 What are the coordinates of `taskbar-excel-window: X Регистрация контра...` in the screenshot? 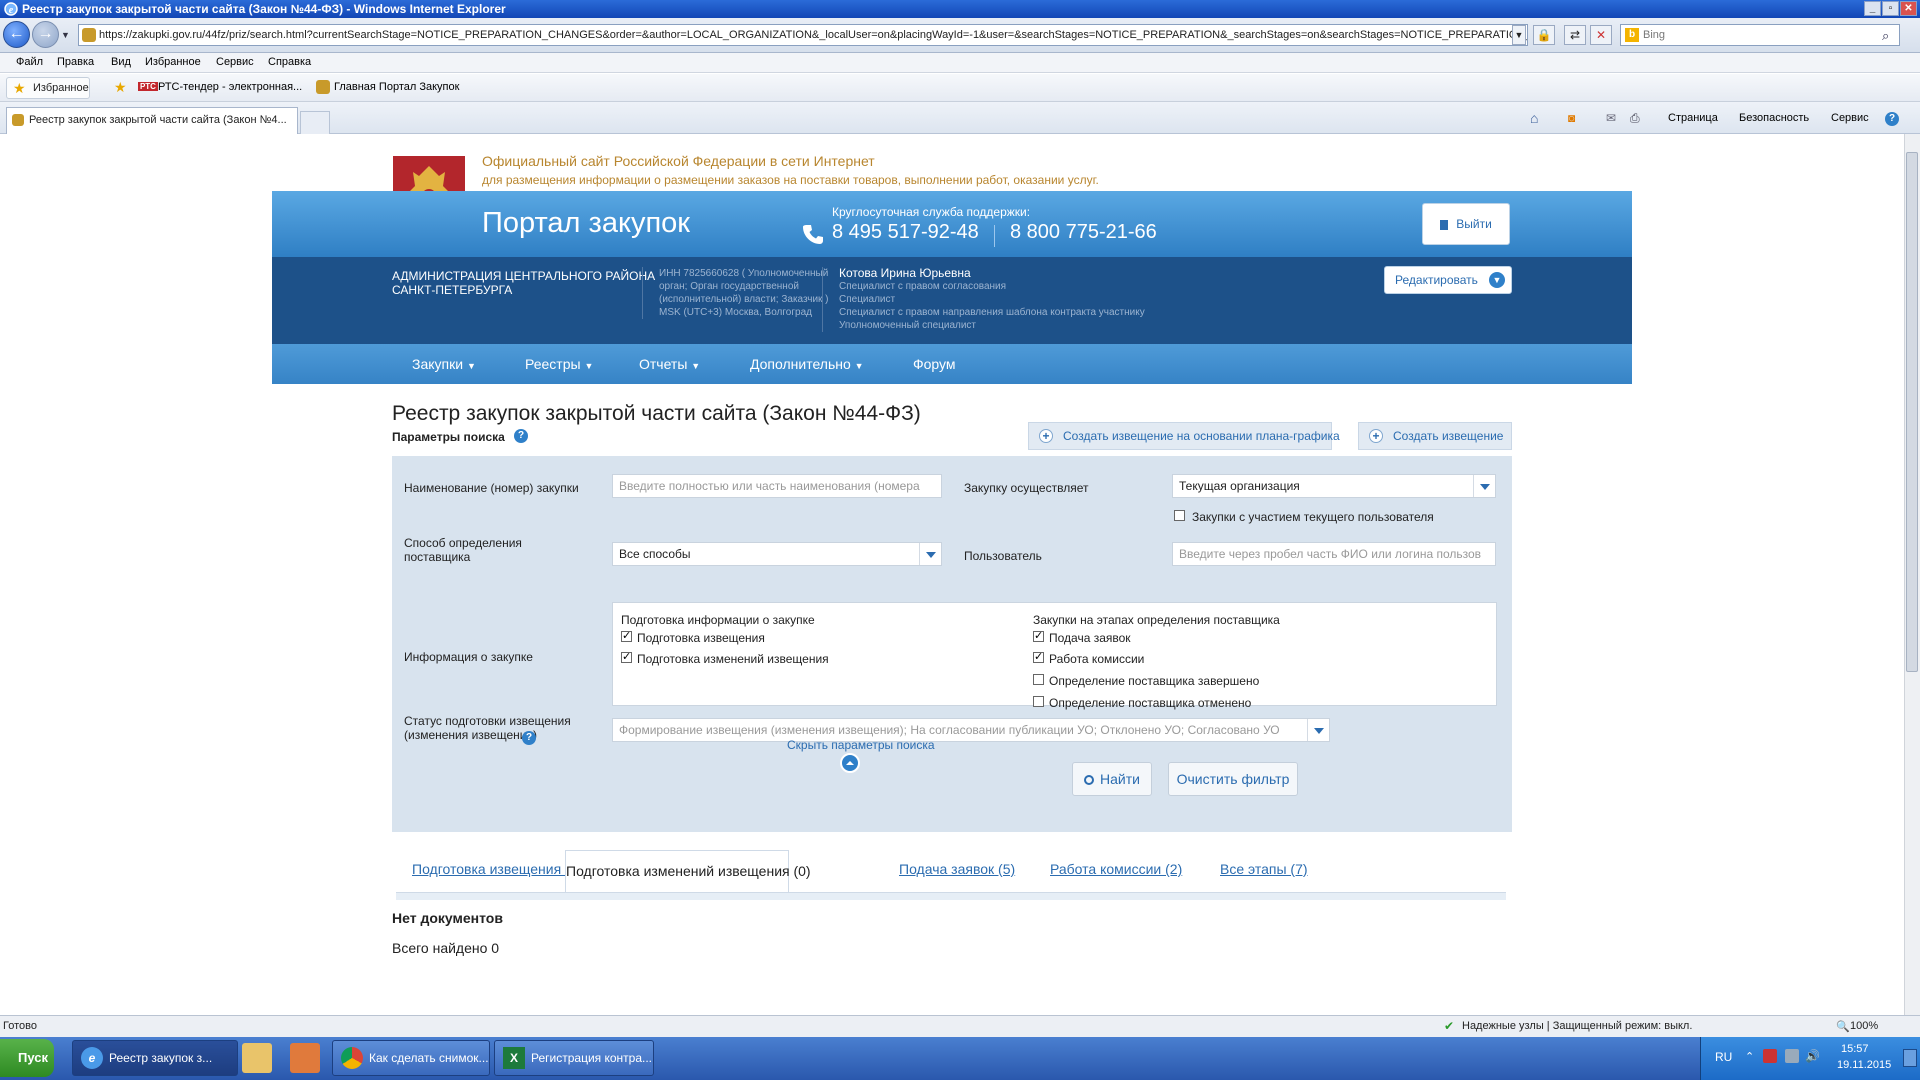 It's located at (574, 1058).